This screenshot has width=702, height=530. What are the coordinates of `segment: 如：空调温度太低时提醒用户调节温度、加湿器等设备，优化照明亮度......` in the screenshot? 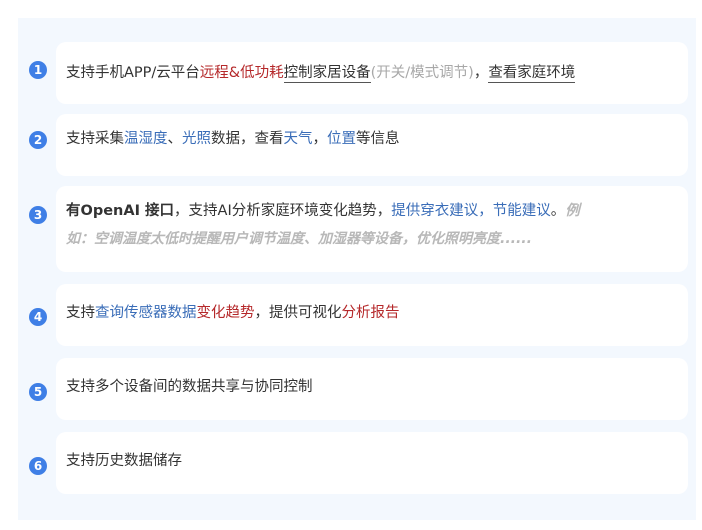 It's located at (299, 239).